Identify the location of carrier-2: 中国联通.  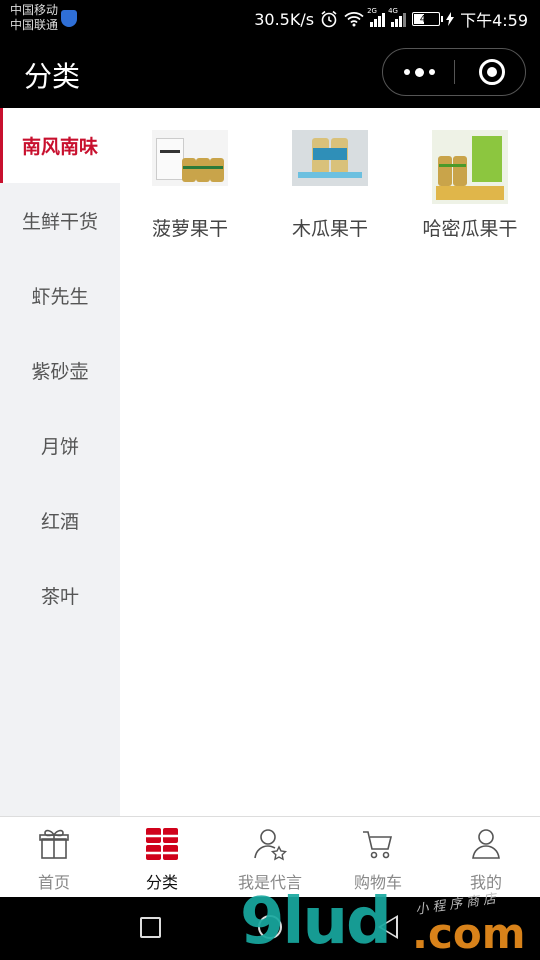
(34, 25).